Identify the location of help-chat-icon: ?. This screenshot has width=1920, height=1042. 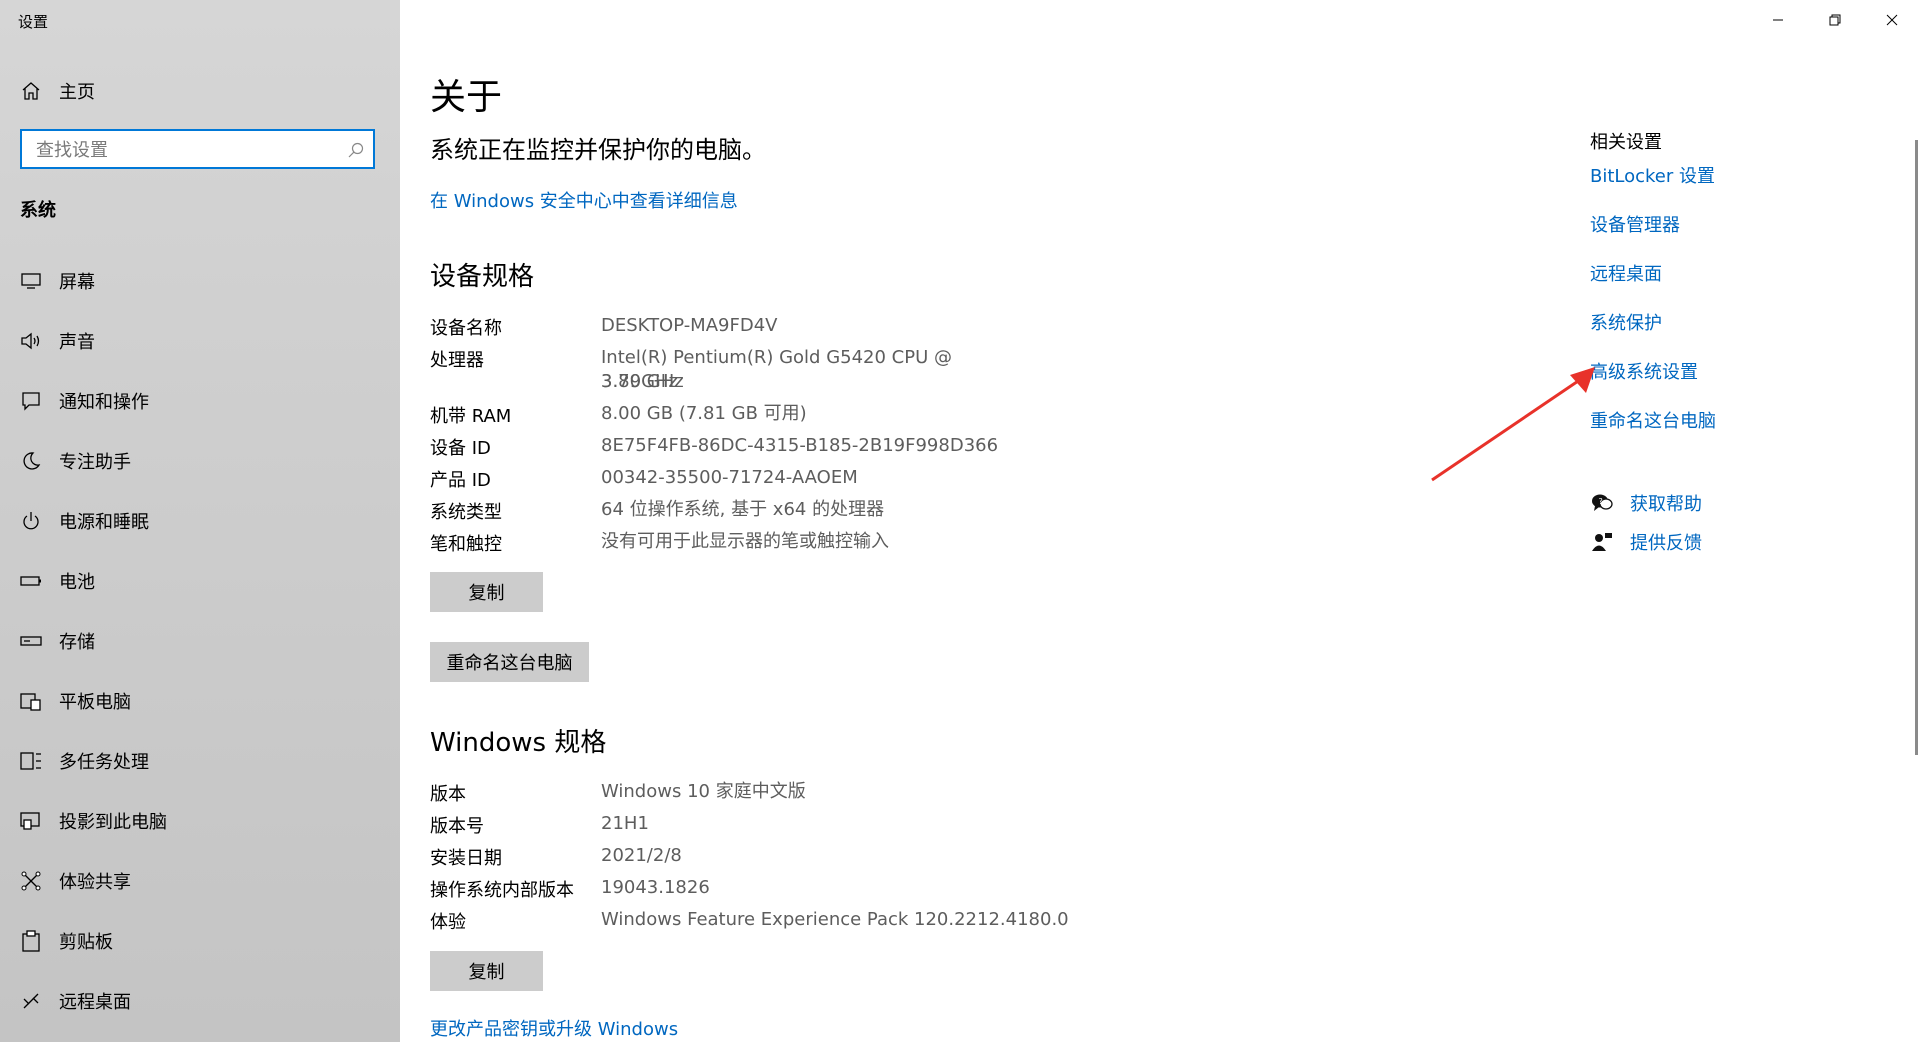
(1602, 503).